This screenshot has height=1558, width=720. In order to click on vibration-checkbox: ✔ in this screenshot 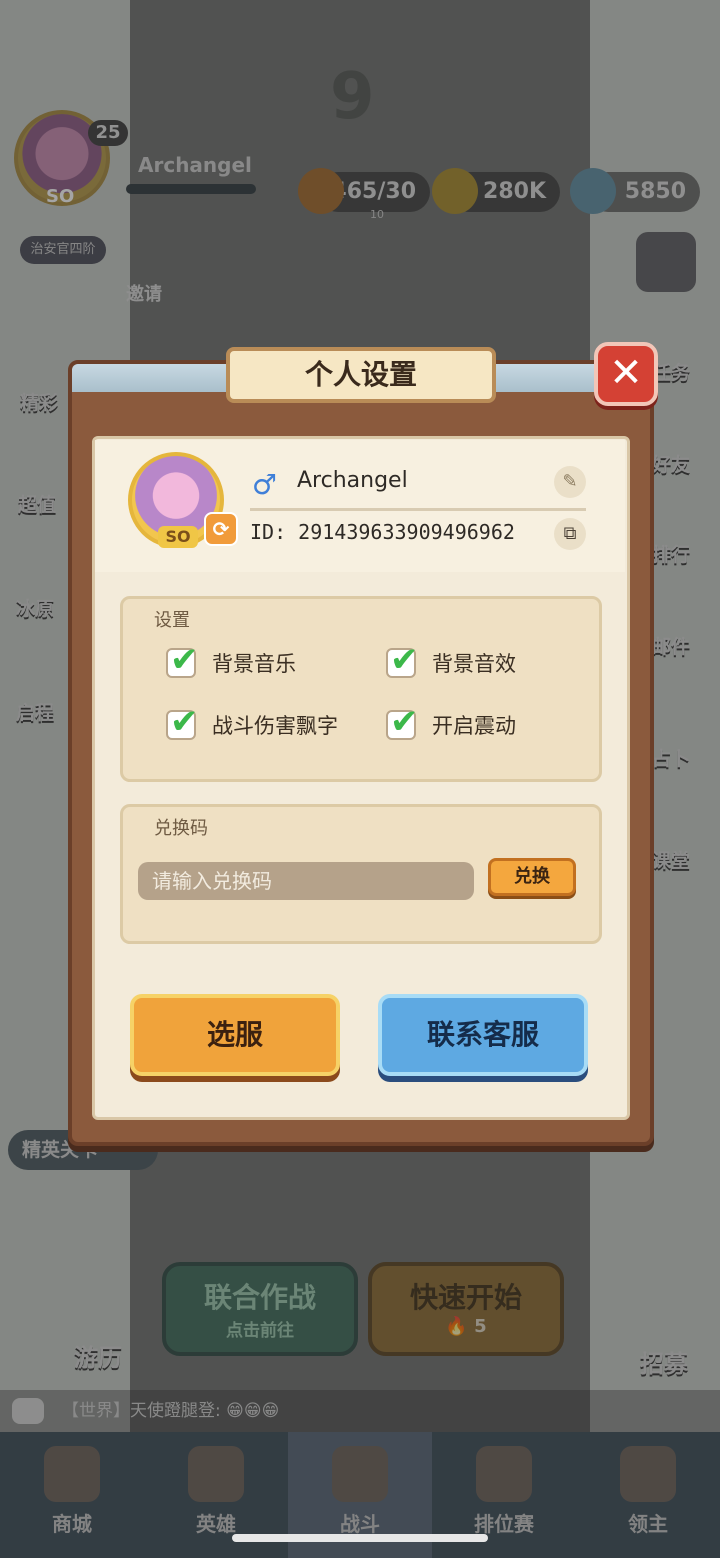, I will do `click(402, 722)`.